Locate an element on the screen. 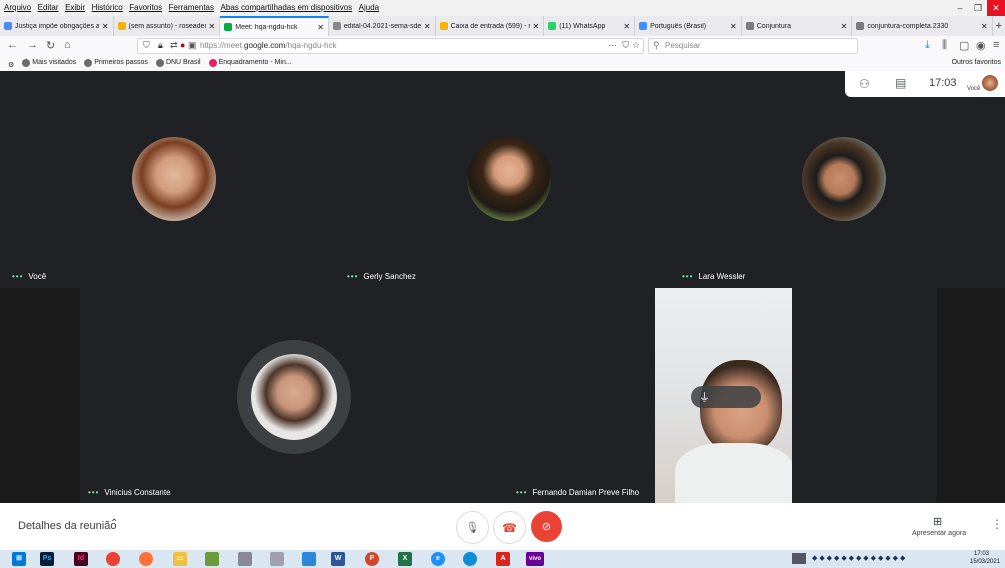 The image size is (1005, 568). end-call-button: ☎ is located at coordinates (509, 527).